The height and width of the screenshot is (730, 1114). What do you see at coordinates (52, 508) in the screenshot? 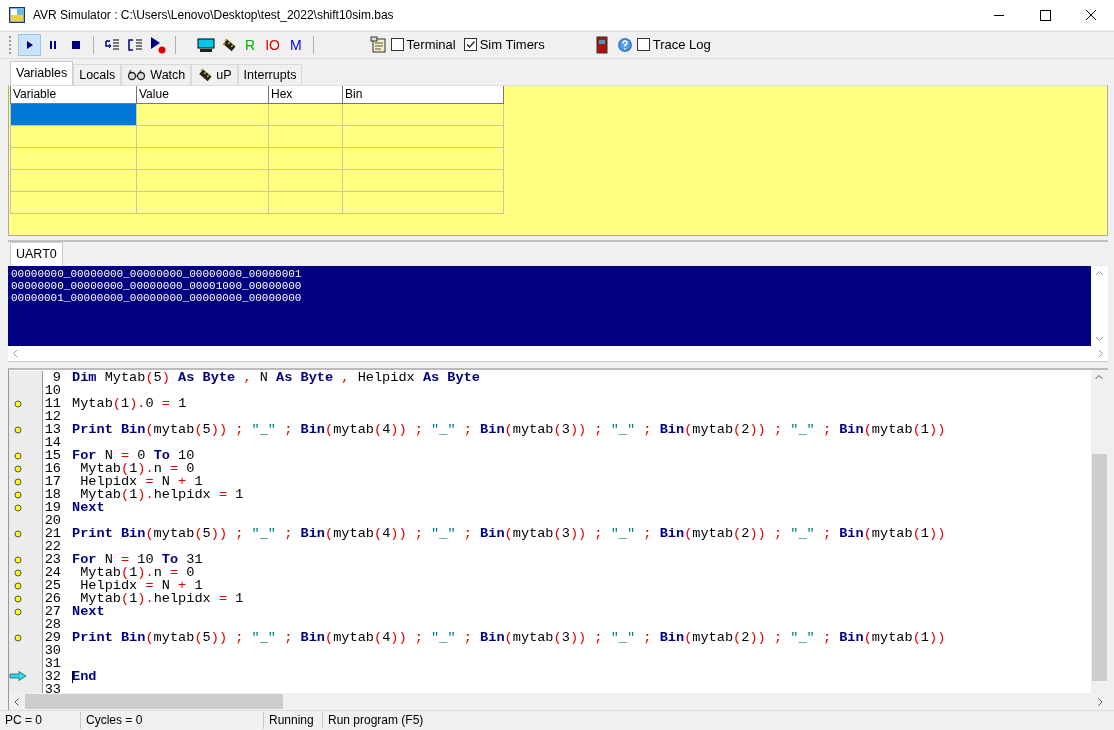
I see `line-number: 19` at bounding box center [52, 508].